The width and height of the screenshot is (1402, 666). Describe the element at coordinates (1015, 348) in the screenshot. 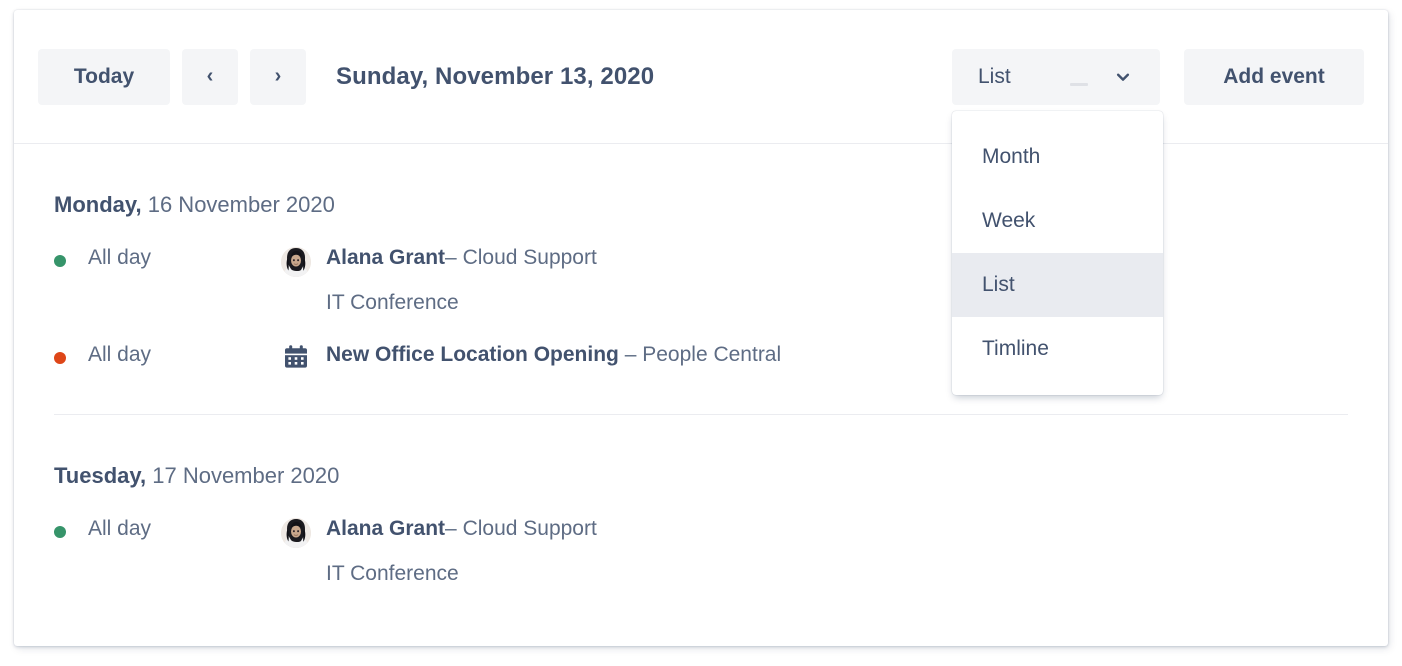

I see `view-option-label: Timline` at that location.